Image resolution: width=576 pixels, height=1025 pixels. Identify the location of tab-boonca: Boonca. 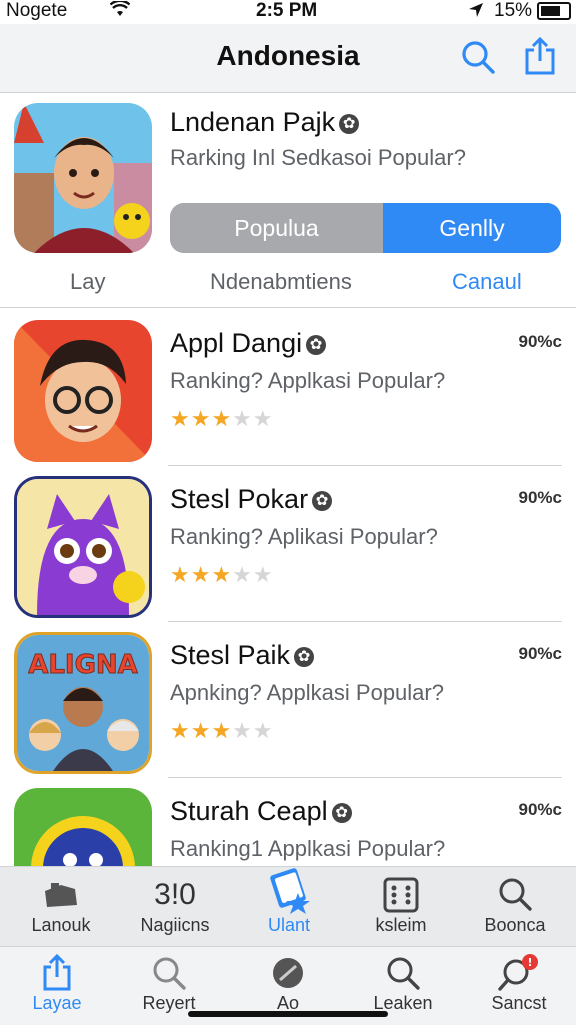
(515, 905).